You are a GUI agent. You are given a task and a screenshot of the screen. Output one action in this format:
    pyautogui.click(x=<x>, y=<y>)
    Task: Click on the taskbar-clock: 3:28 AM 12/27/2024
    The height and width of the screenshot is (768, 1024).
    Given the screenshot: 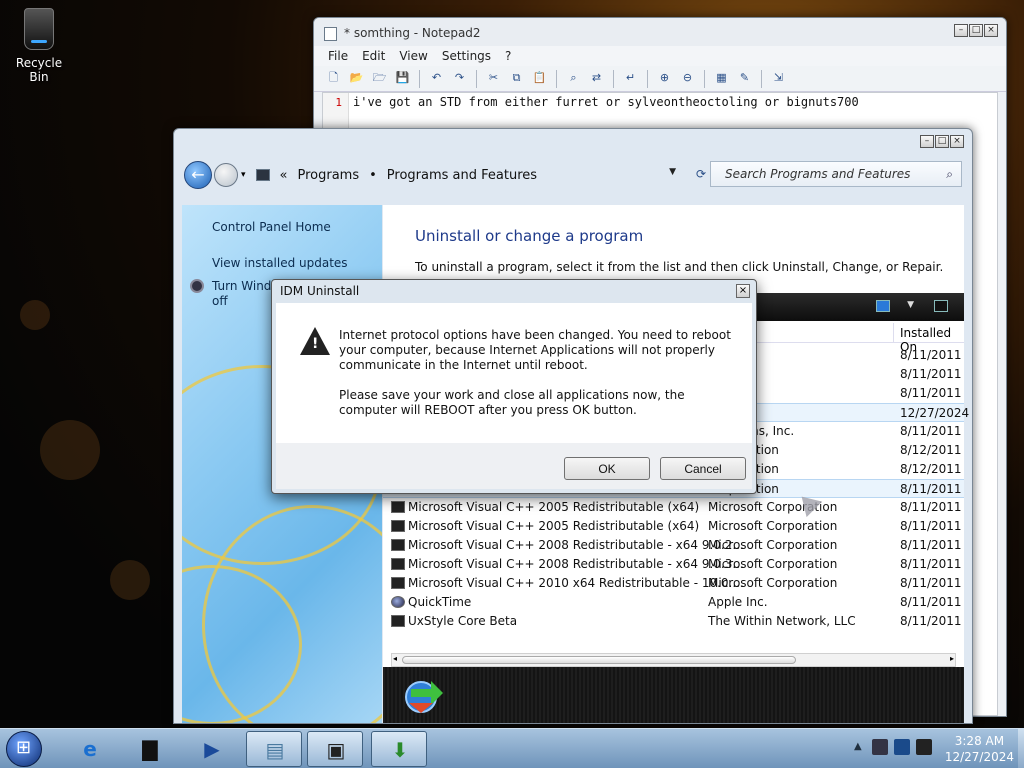 What is the action you would take?
    pyautogui.click(x=979, y=749)
    